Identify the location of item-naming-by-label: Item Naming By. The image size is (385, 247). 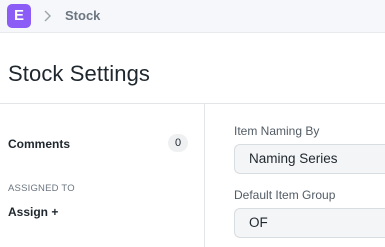
(277, 131).